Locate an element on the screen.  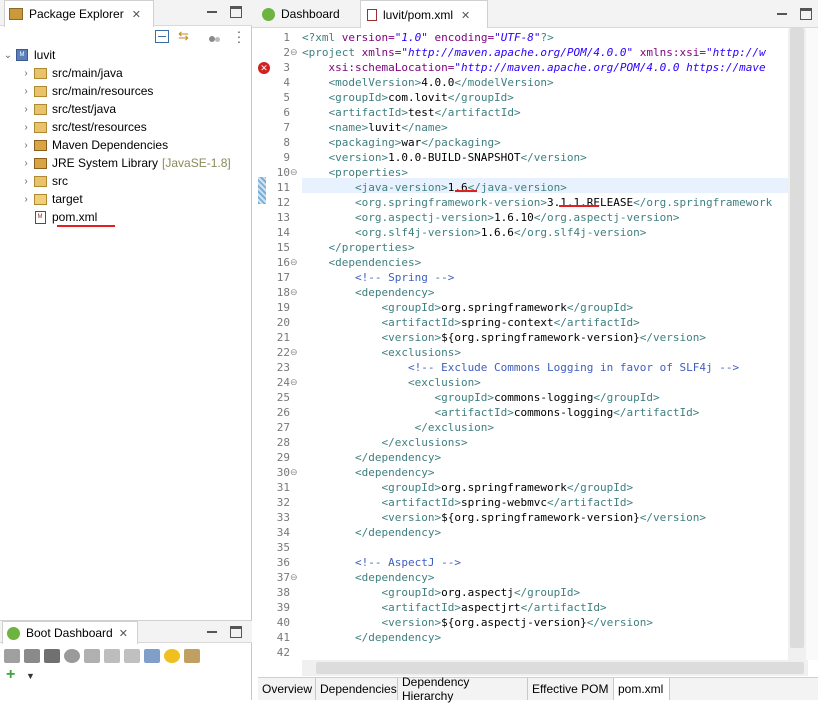
code-token: </properties> is located at coordinates (358, 247).